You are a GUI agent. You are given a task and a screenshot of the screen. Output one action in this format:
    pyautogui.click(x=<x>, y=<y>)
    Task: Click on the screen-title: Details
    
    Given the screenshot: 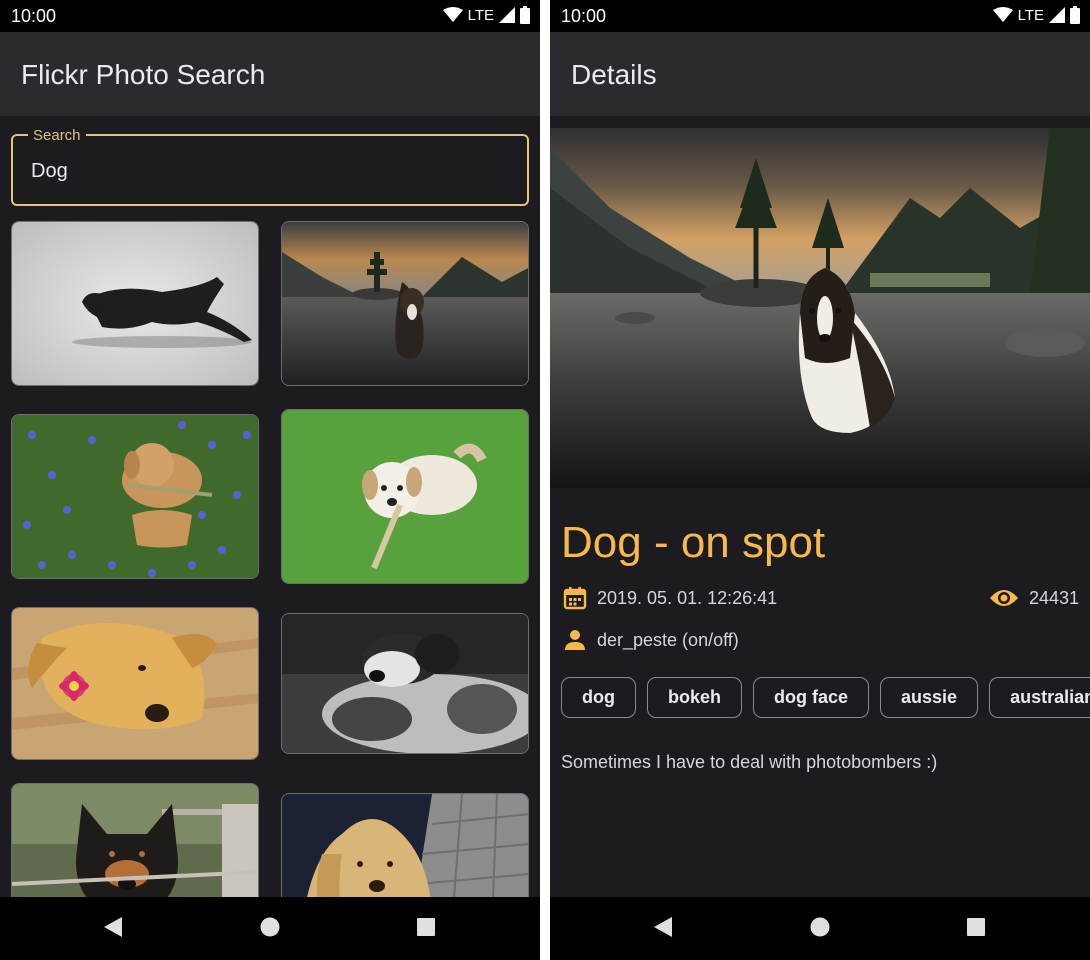 What is the action you would take?
    pyautogui.click(x=614, y=74)
    